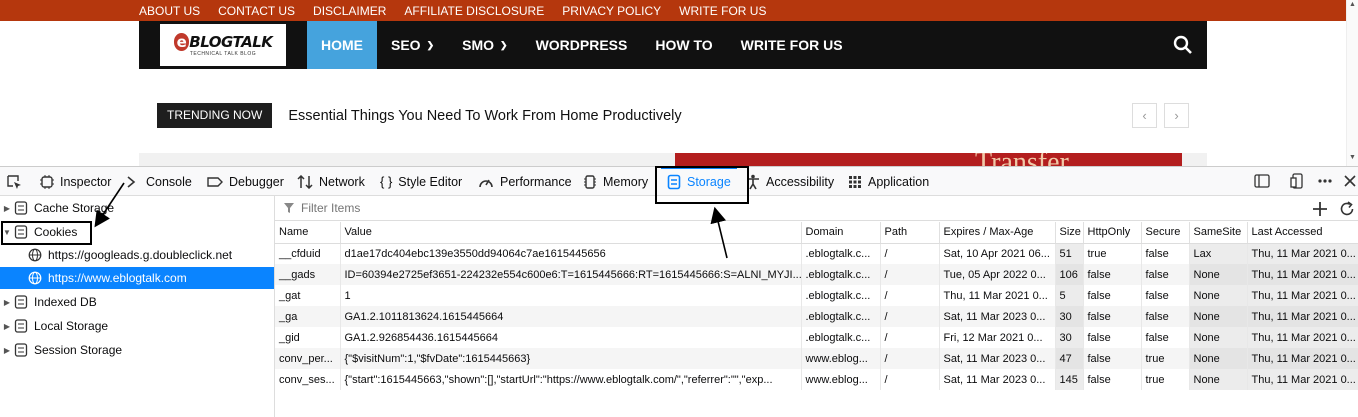 The height and width of the screenshot is (417, 1358). What do you see at coordinates (245, 181) in the screenshot?
I see `tab-debugger: Debugger` at bounding box center [245, 181].